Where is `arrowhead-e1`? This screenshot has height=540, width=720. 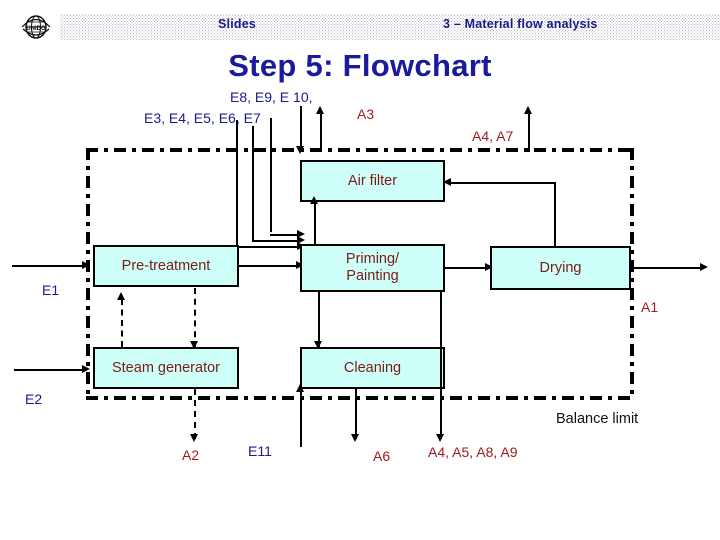
arrowhead-e1 is located at coordinates (86, 265).